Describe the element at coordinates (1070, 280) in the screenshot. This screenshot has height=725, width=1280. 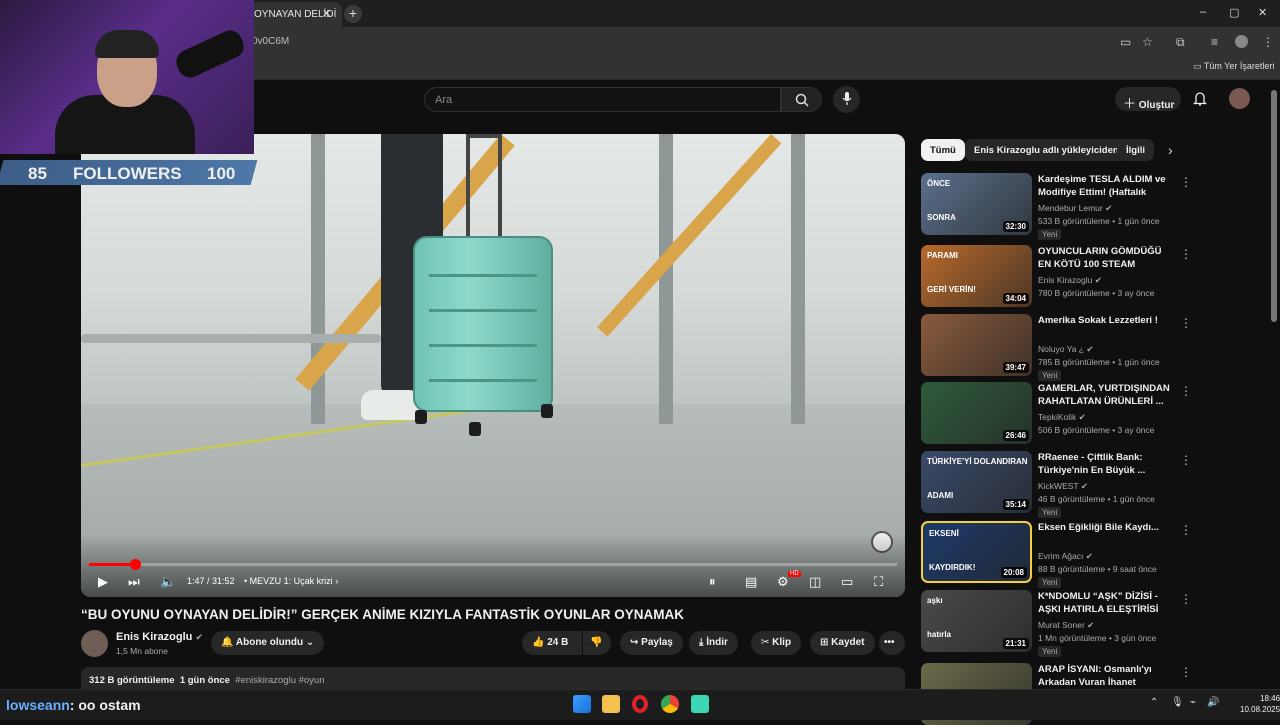
I see `video-channel: Enis Kirazoglu ✔` at that location.